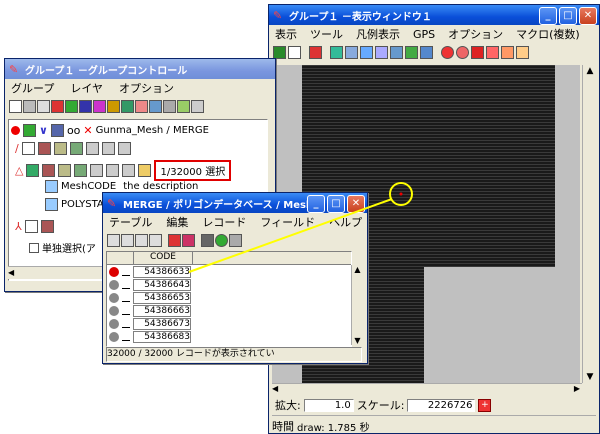 The height and width of the screenshot is (434, 600). Describe the element at coordinates (336, 52) in the screenshot. I see `zoom-in-icon` at that location.